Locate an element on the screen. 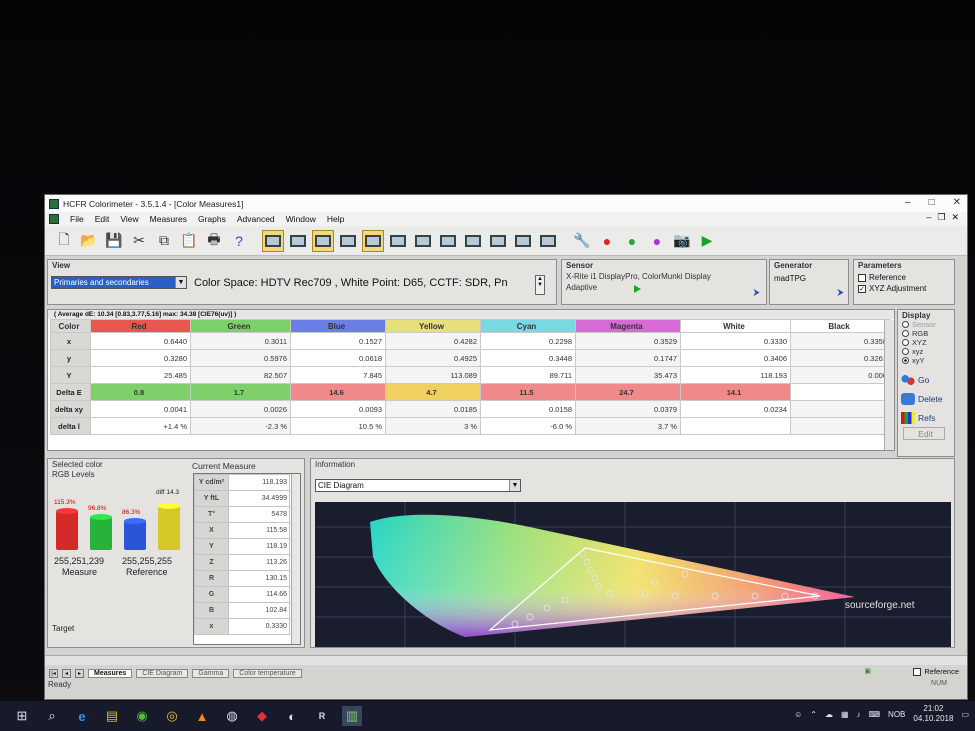 Image resolution: width=975 pixels, height=731 pixels. menu-measures: Measures is located at coordinates (168, 219).